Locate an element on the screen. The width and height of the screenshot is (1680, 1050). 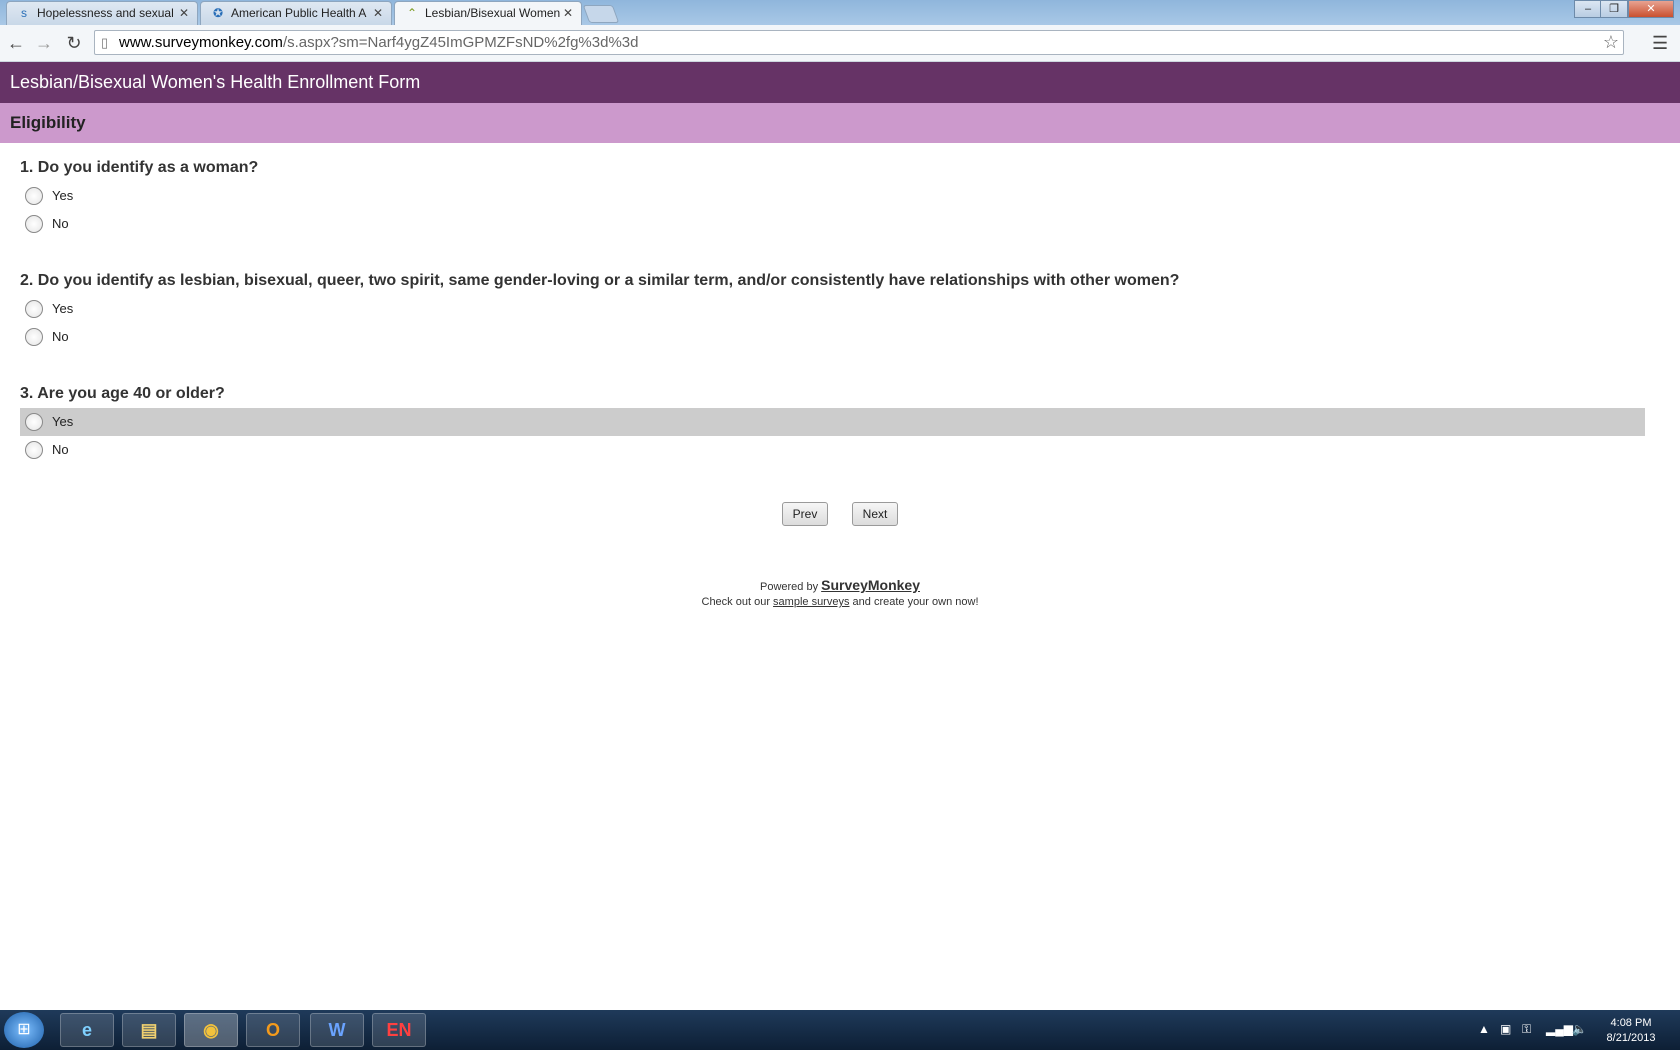
footer-text-prefix: Check out our is located at coordinates (735, 602).